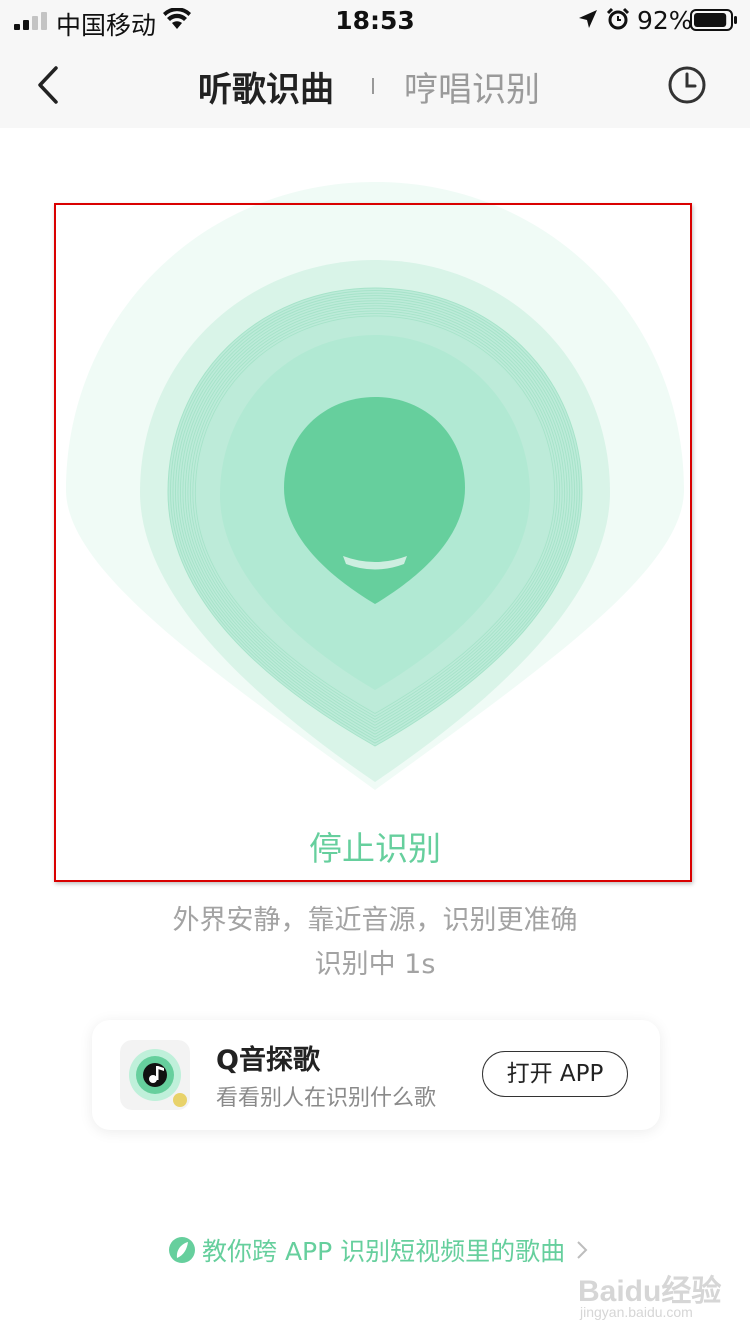 Image resolution: width=750 pixels, height=1334 pixels. I want to click on recognition-hint: 外界安静，靠近音源，识别更准确, so click(375, 920).